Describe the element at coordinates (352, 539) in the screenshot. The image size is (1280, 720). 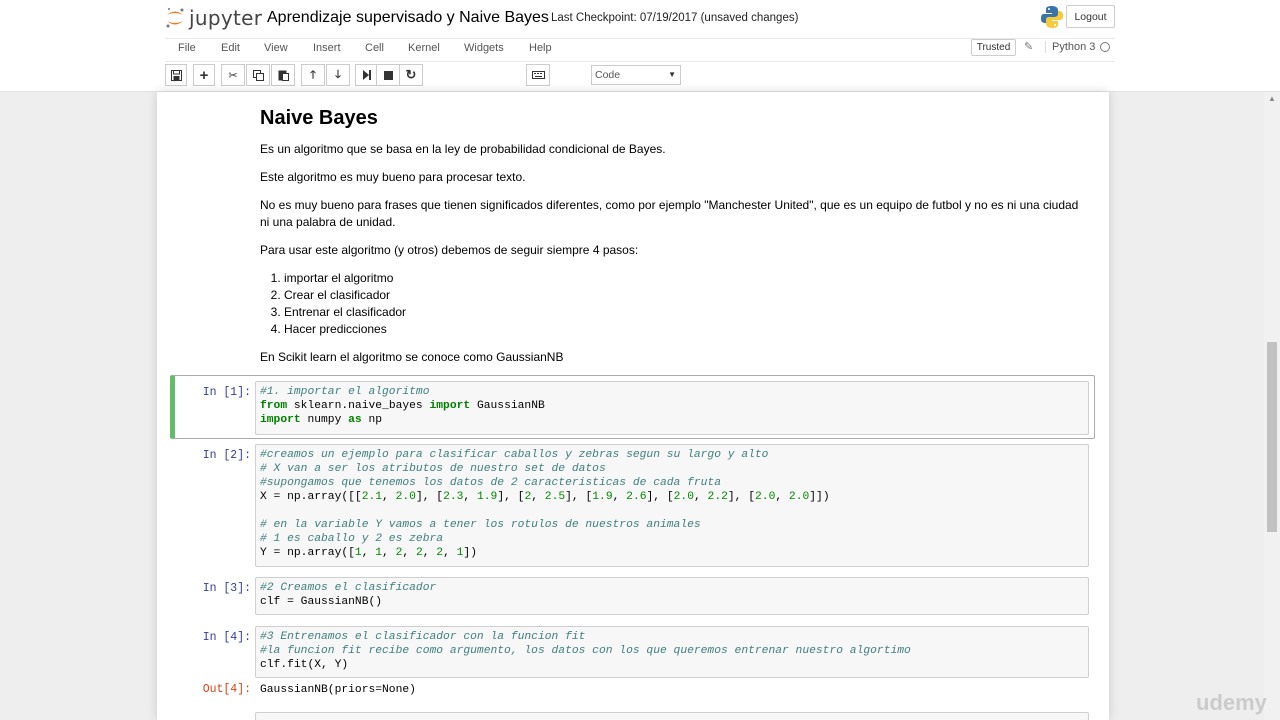
I see `code-line: # 1 es caballo y 2 es zebra` at that location.